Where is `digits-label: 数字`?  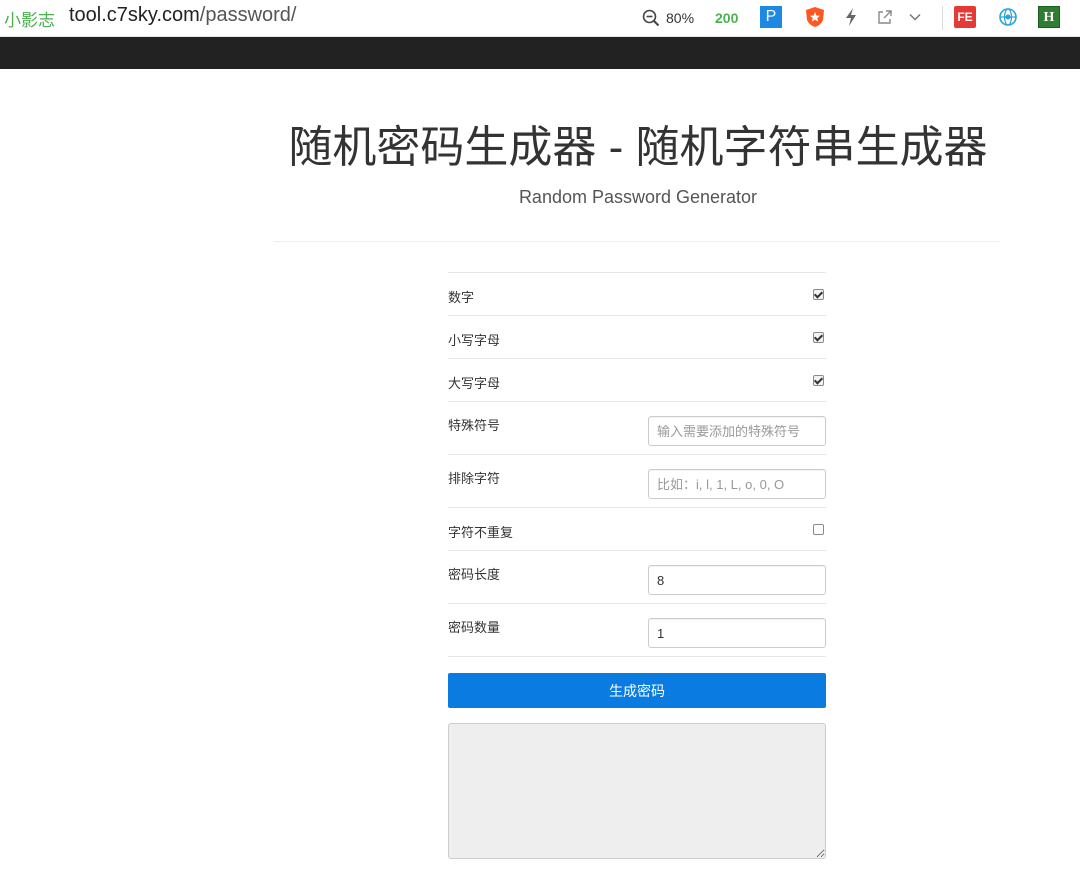 digits-label: 数字 is located at coordinates (461, 297).